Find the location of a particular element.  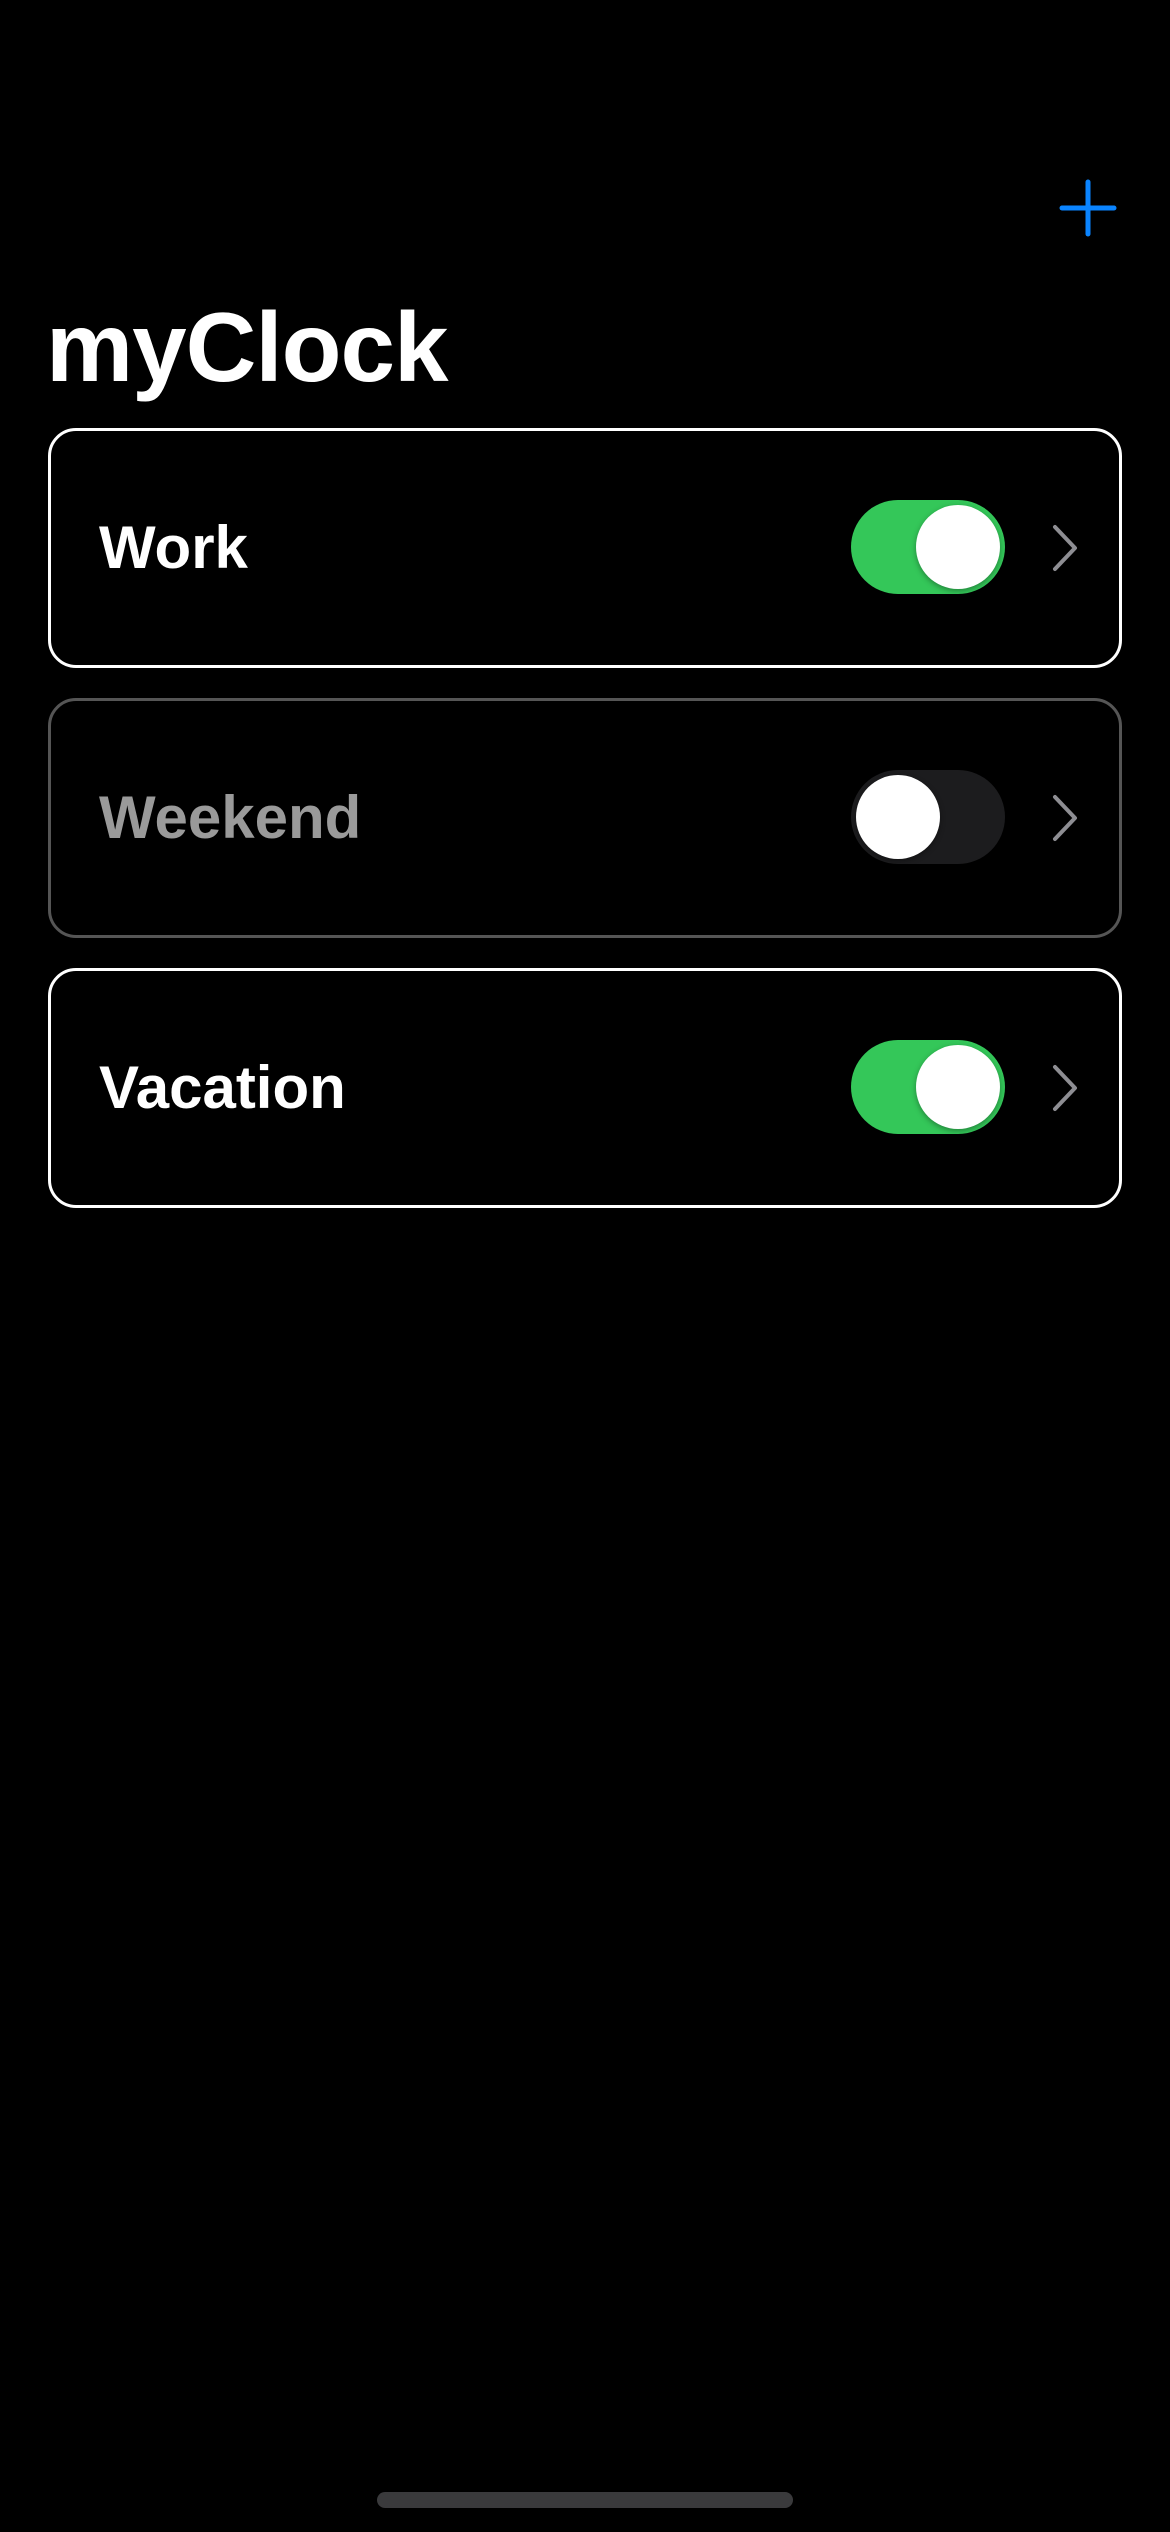

schedule-toggle-weekend is located at coordinates (928, 817).